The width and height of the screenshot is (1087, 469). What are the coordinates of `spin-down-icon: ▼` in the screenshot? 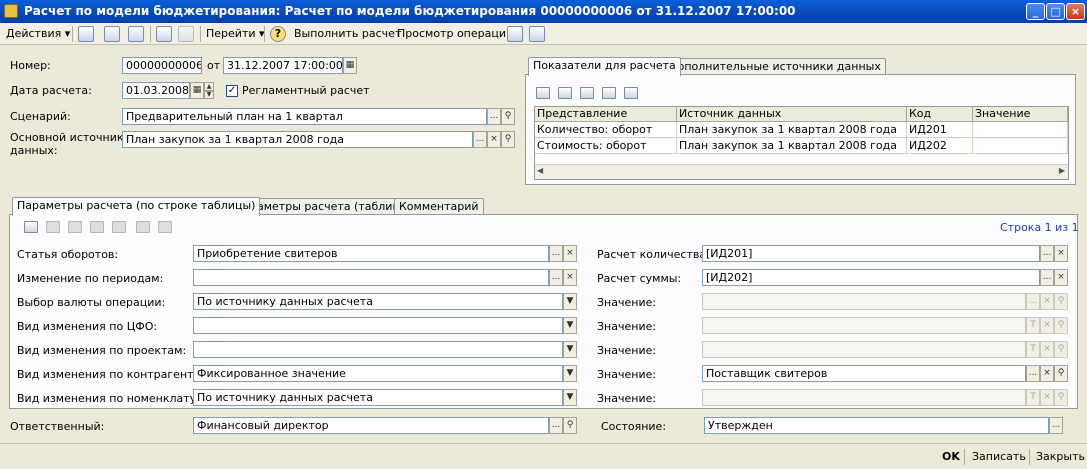 It's located at (209, 95).